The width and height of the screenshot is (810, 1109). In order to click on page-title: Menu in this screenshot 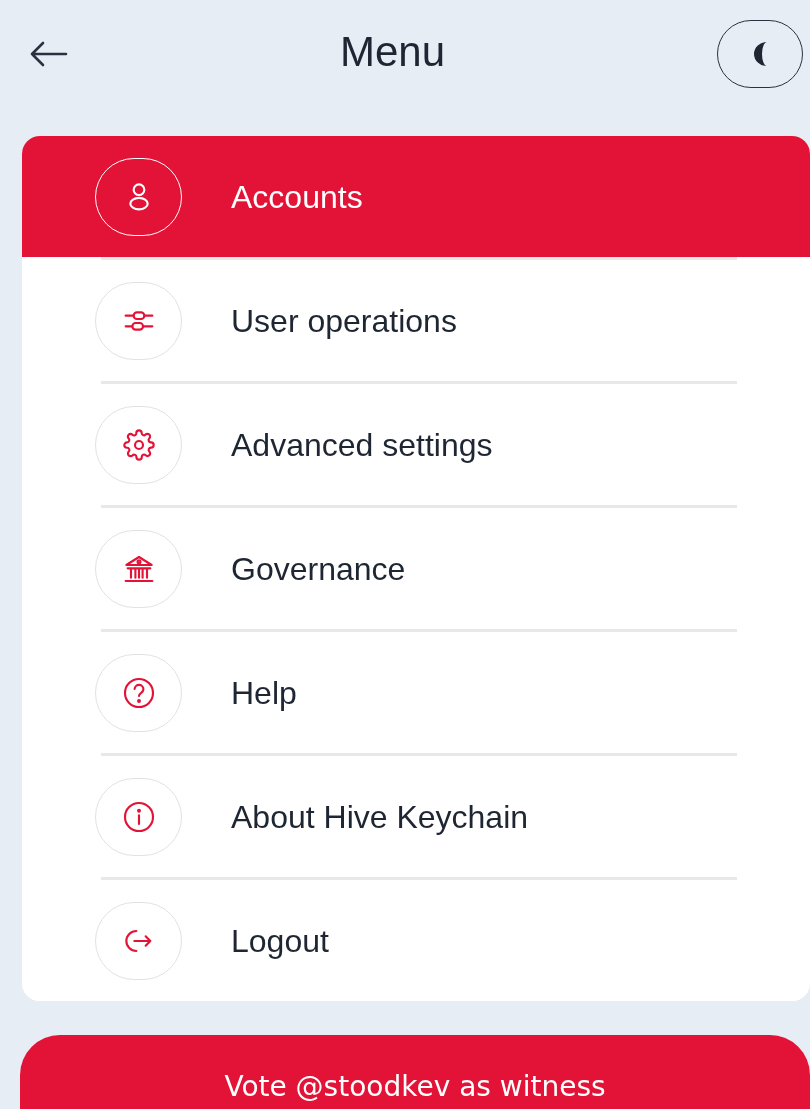, I will do `click(392, 52)`.